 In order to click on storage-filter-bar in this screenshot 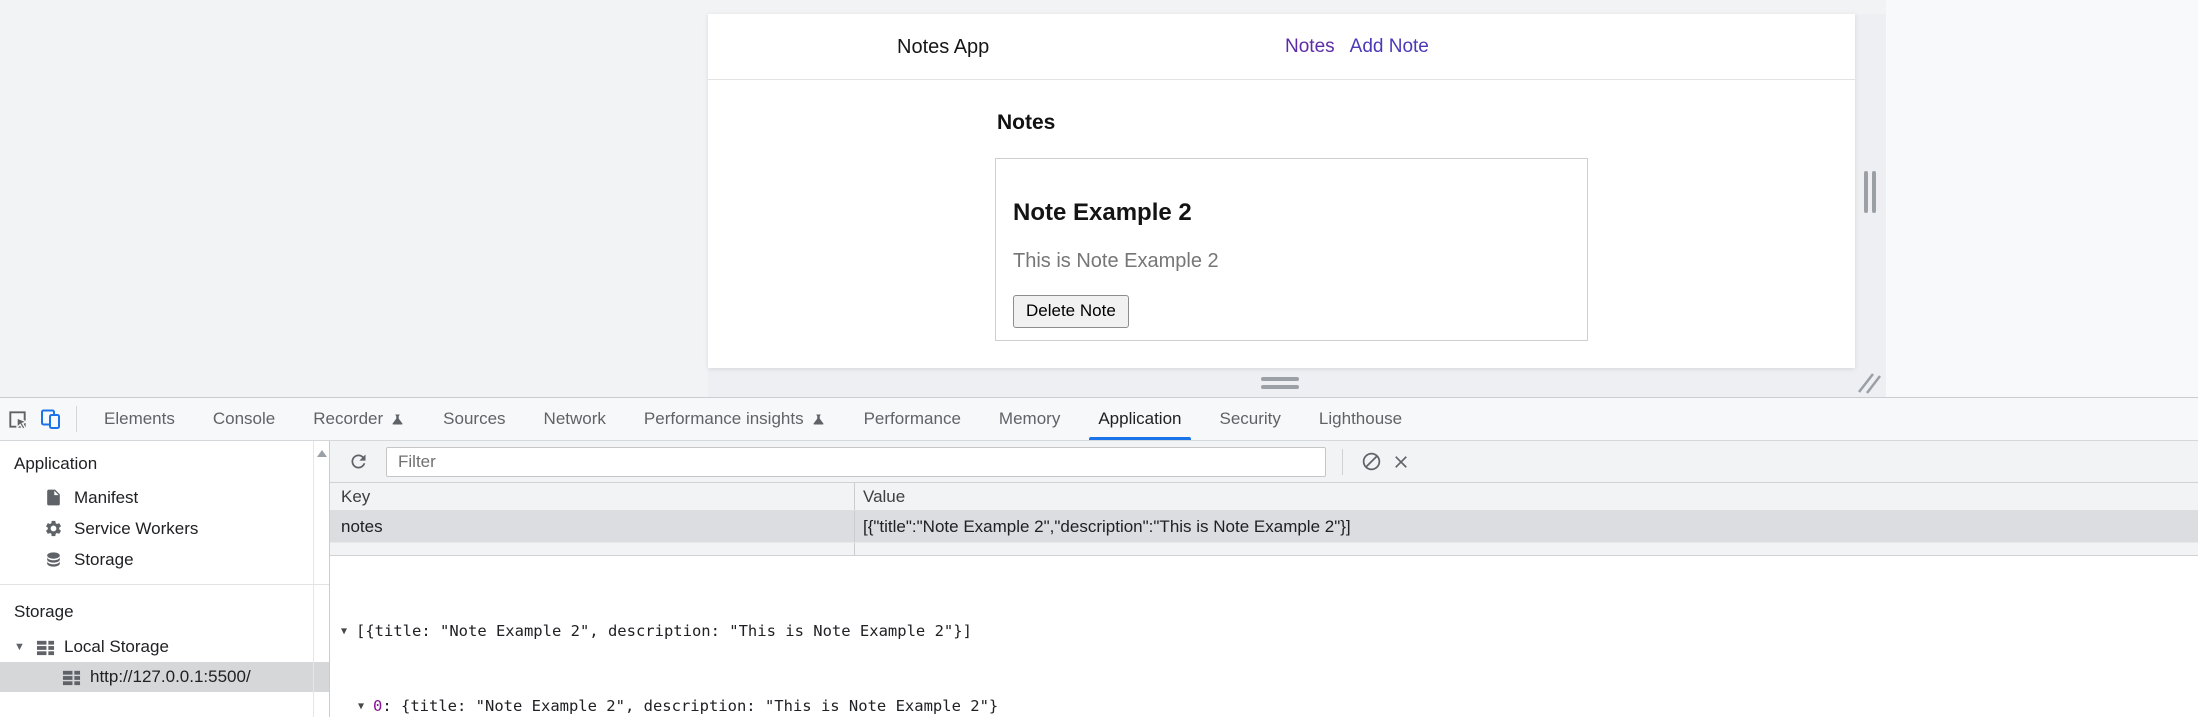, I will do `click(1264, 462)`.